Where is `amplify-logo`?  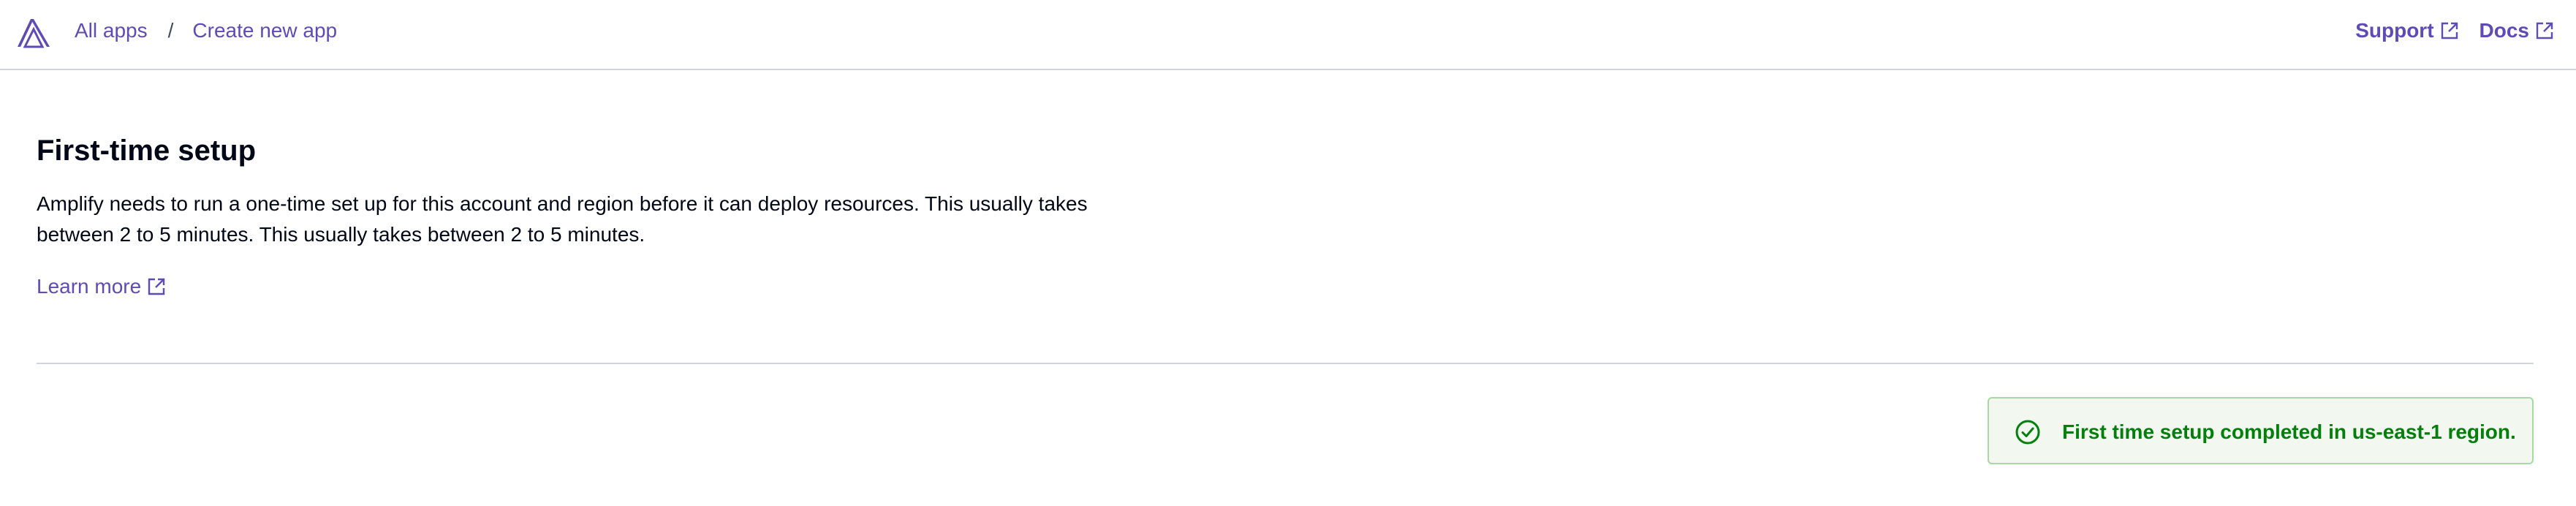 amplify-logo is located at coordinates (34, 32).